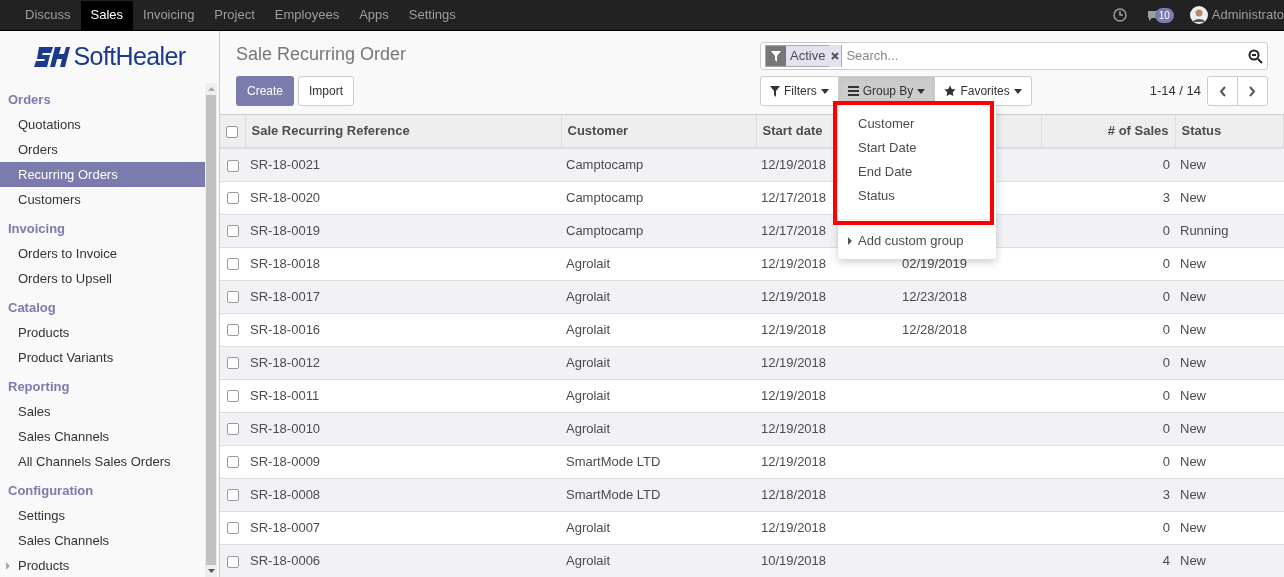  Describe the element at coordinates (285, 263) in the screenshot. I see `table-cell: SR-18-0018` at that location.